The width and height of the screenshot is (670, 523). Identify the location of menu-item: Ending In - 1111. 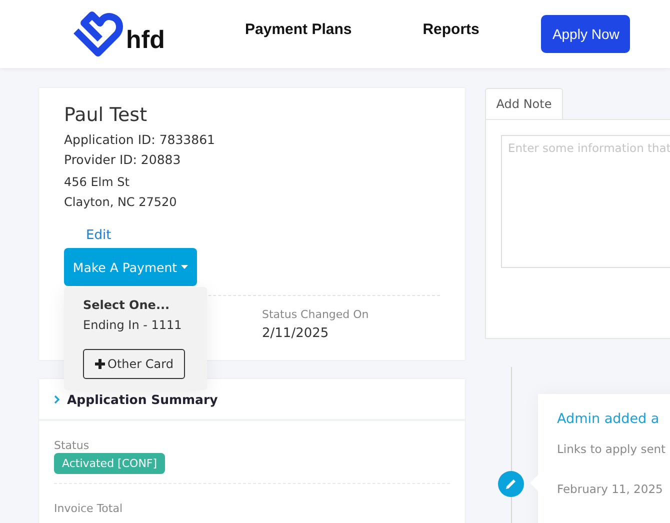
(145, 325).